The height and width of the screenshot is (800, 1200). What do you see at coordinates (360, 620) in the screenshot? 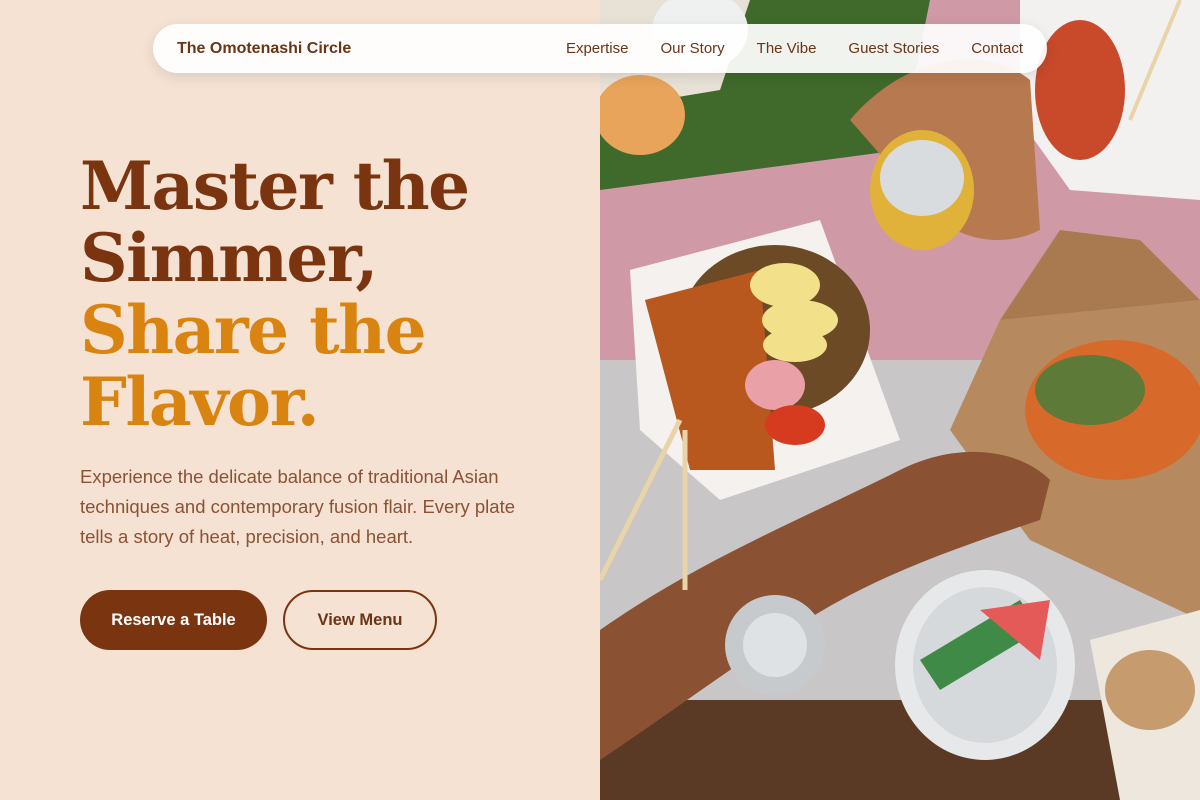
I see `view-menu-button: View Menu` at bounding box center [360, 620].